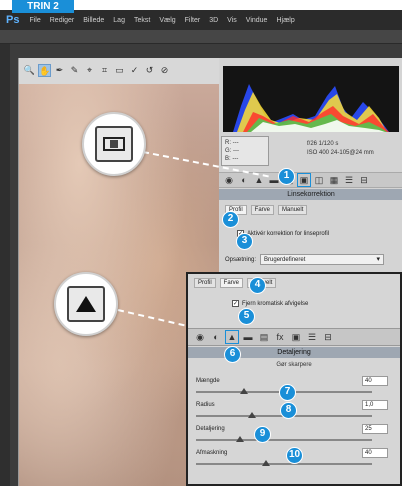 The height and width of the screenshot is (486, 402). Describe the element at coordinates (340, 149) in the screenshot. I see `camera-info: f/26 1/120 s ISO 400 24-105@24 mm` at that location.